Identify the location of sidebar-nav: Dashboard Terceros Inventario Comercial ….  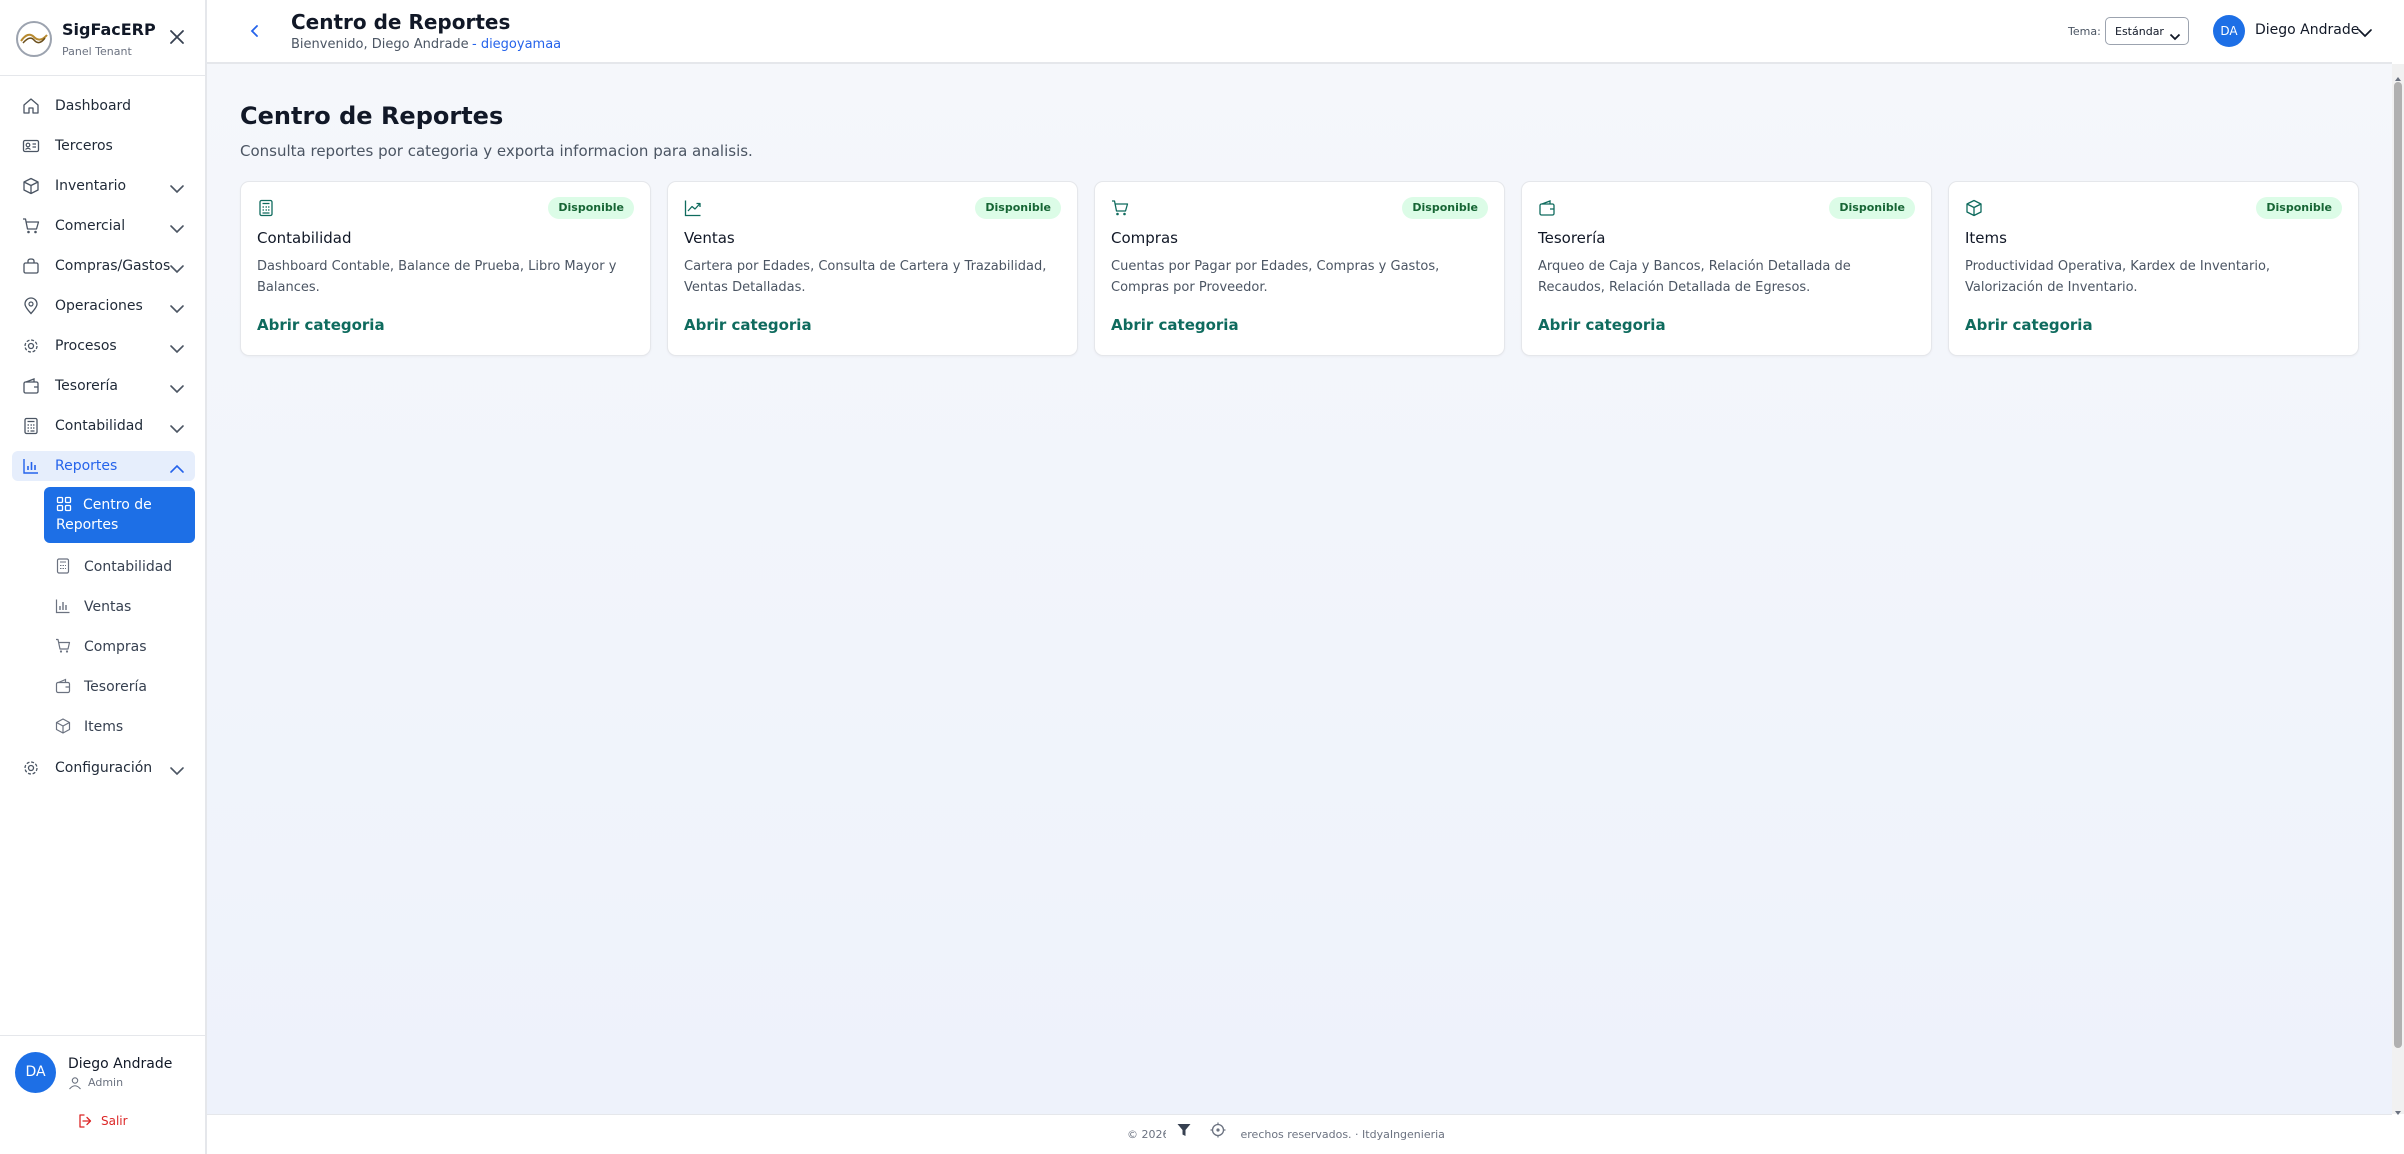
(103, 442).